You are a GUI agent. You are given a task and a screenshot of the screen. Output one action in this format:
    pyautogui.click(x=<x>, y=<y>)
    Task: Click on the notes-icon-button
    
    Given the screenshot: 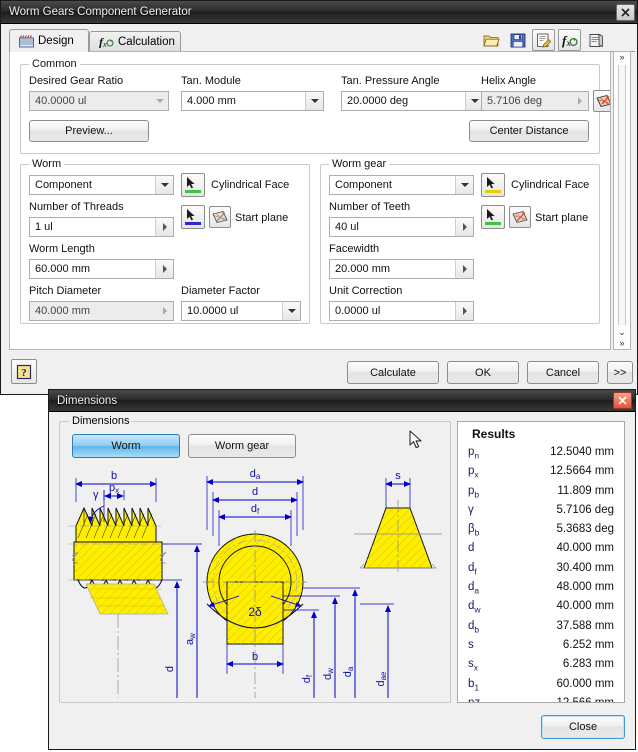 What is the action you would take?
    pyautogui.click(x=595, y=40)
    